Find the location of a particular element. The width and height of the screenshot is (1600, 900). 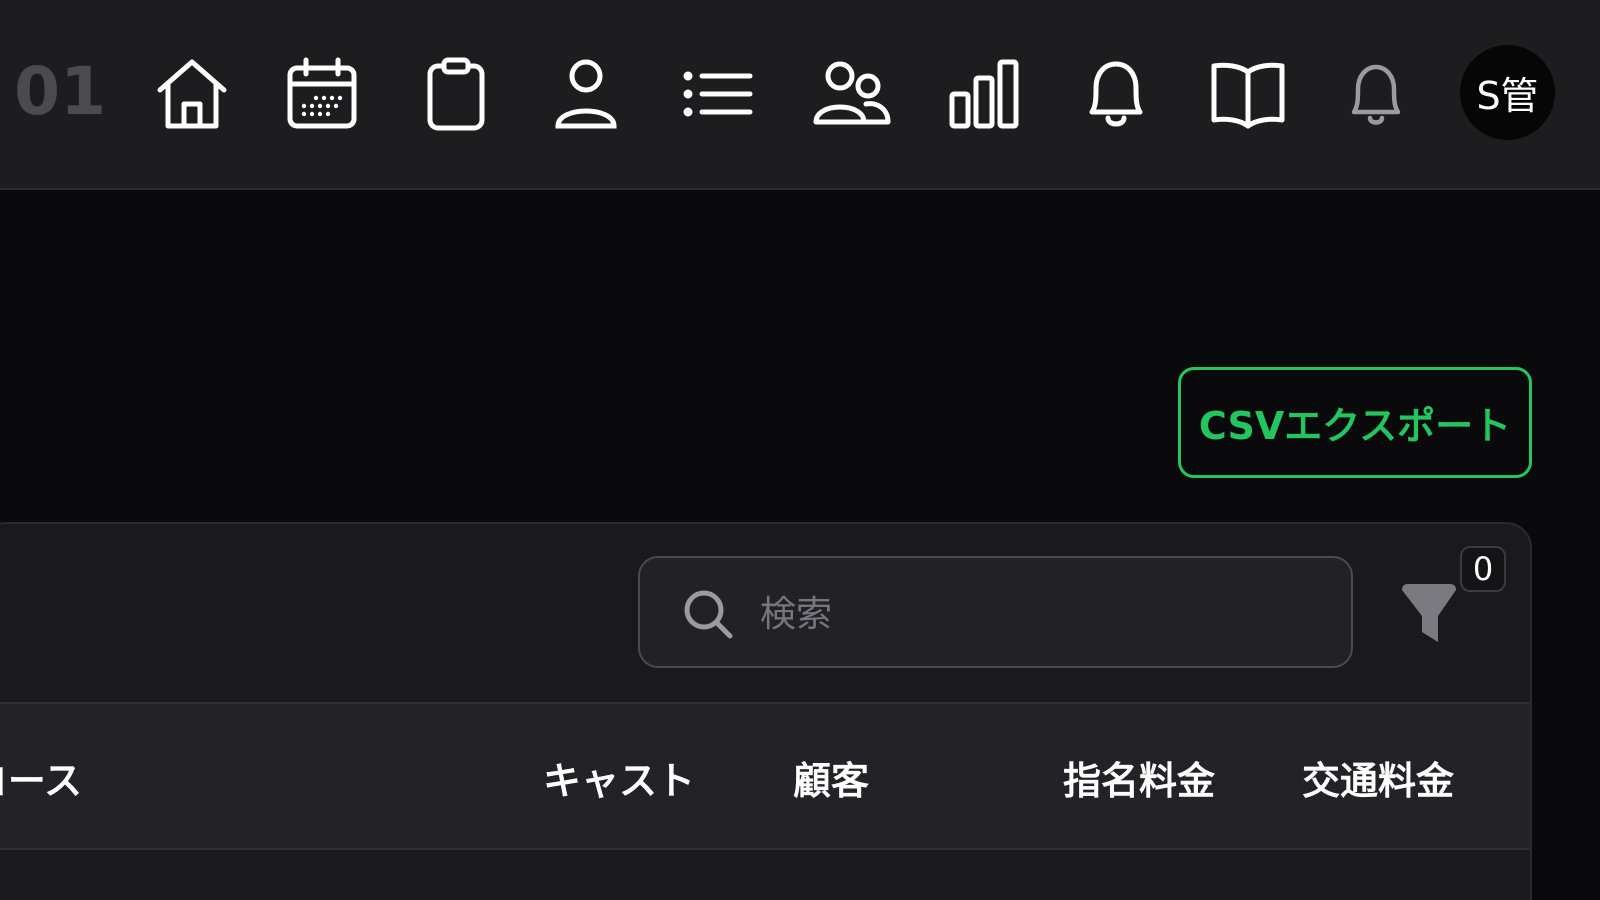

home-icon is located at coordinates (192, 94).